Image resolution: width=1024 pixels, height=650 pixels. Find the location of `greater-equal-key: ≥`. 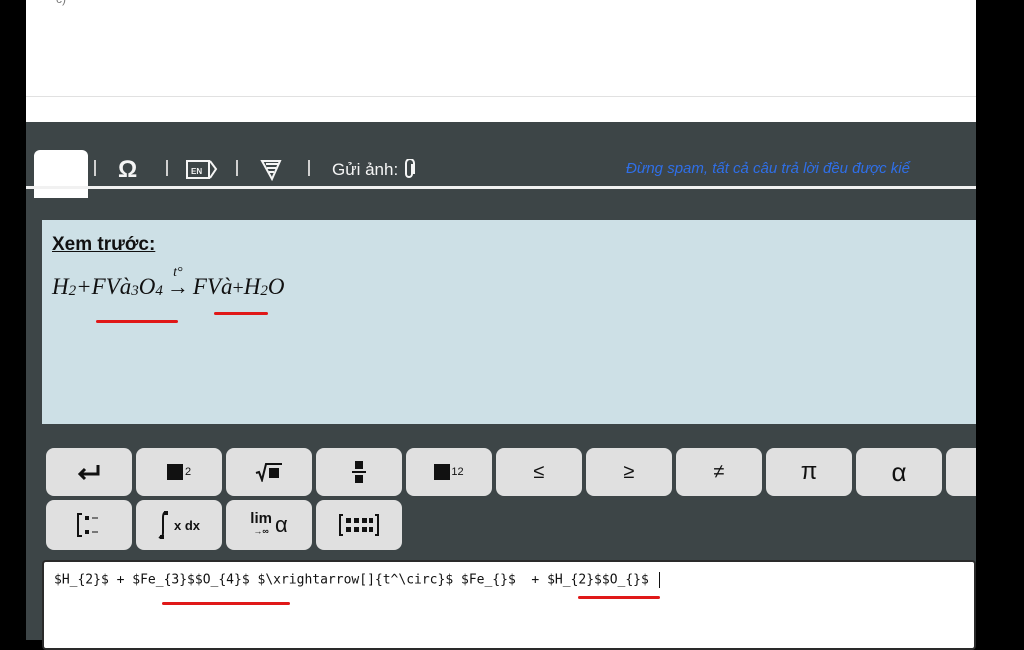

greater-equal-key: ≥ is located at coordinates (629, 472).